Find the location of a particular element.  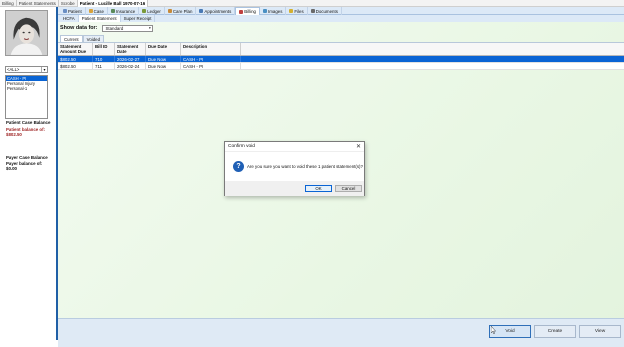

show-data-dropdown: Standard ▾ is located at coordinates (128, 28).